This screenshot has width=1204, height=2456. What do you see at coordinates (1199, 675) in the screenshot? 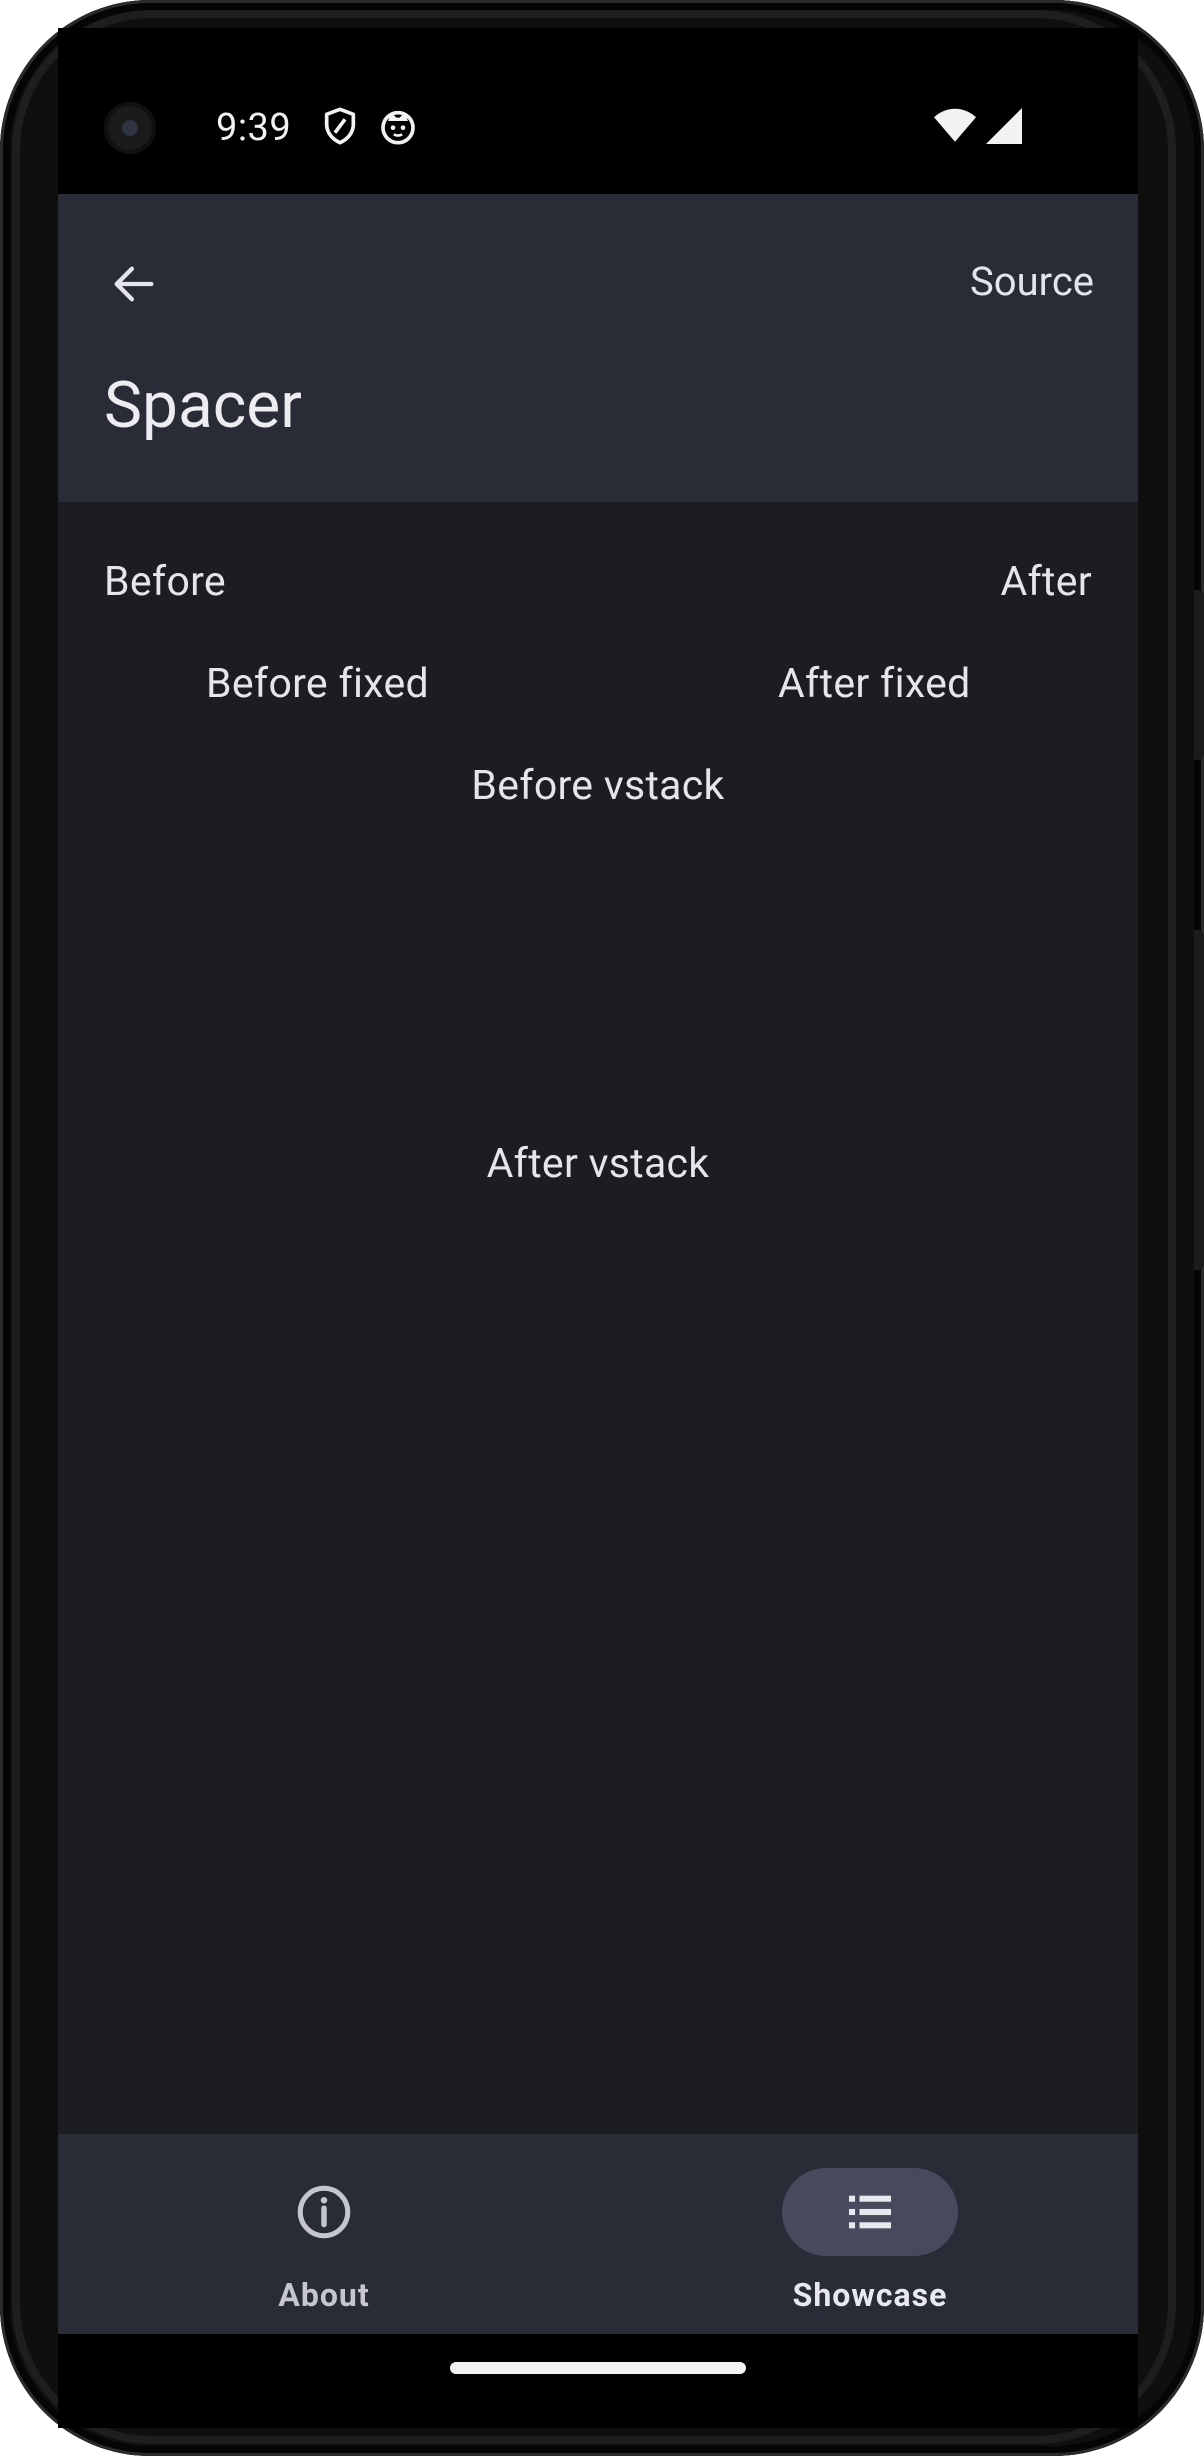
I see `power-button` at bounding box center [1199, 675].